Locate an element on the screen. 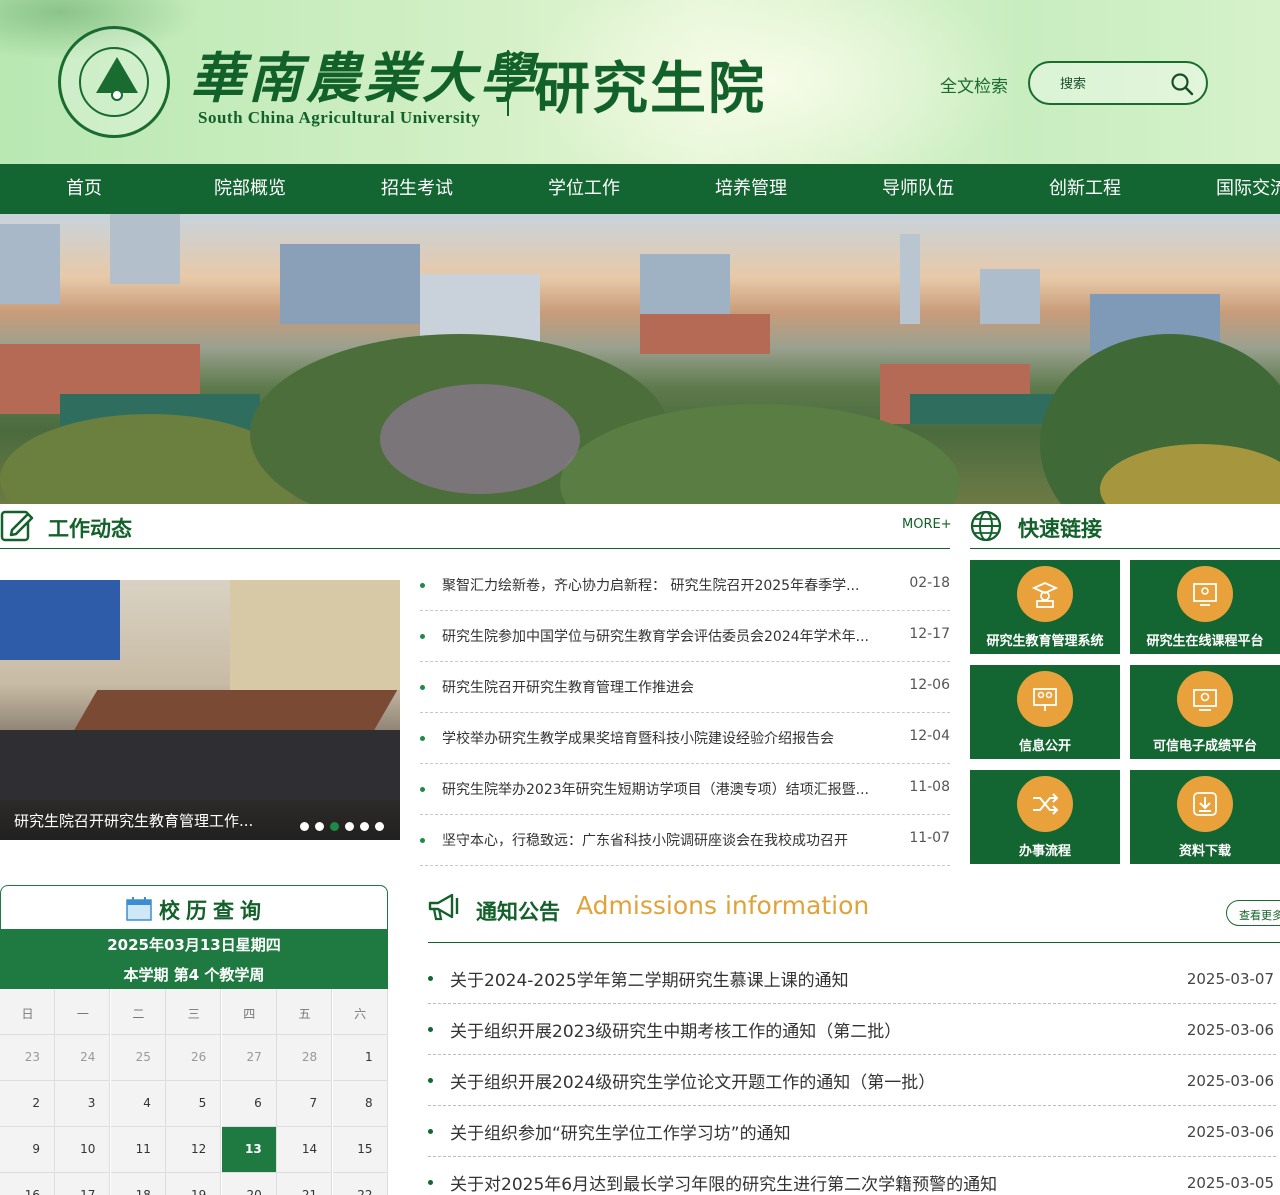  quick-link-transcript: 可信电子成绩平台 is located at coordinates (1205, 712).